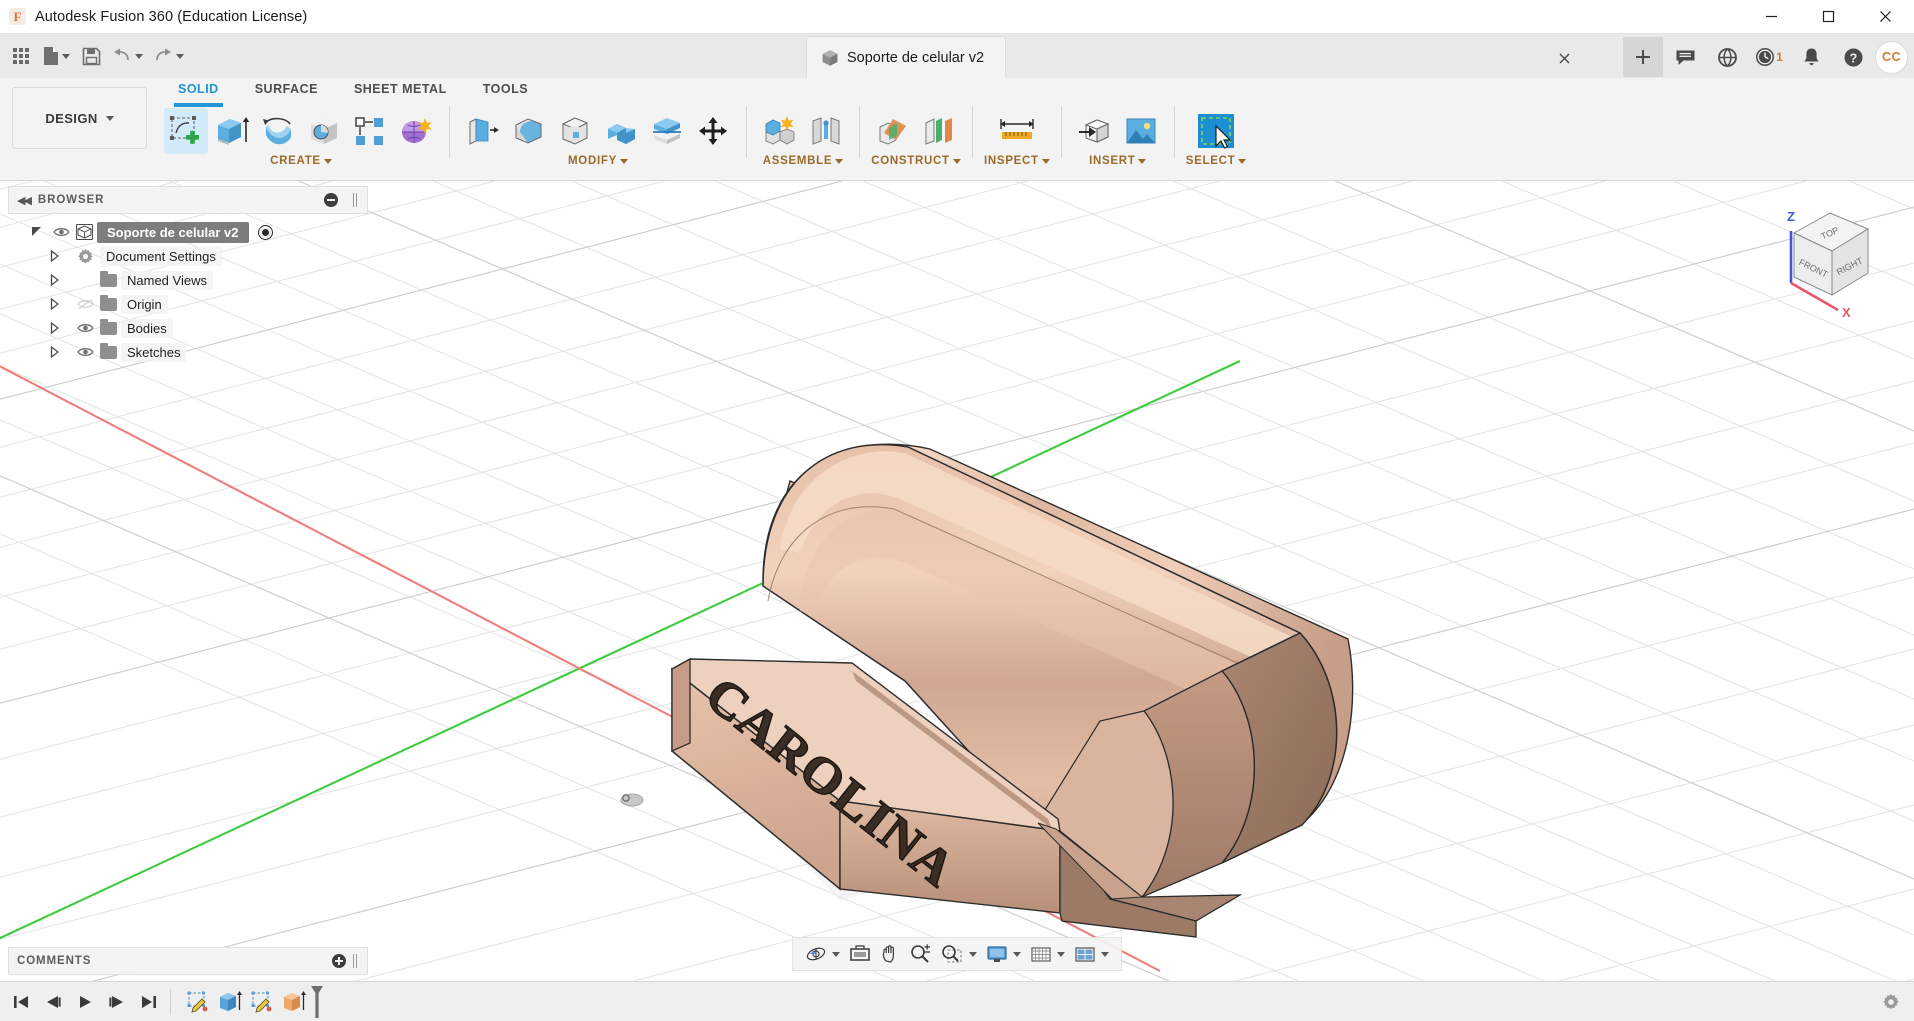 Image resolution: width=1914 pixels, height=1021 pixels. I want to click on redo-button, so click(168, 56).